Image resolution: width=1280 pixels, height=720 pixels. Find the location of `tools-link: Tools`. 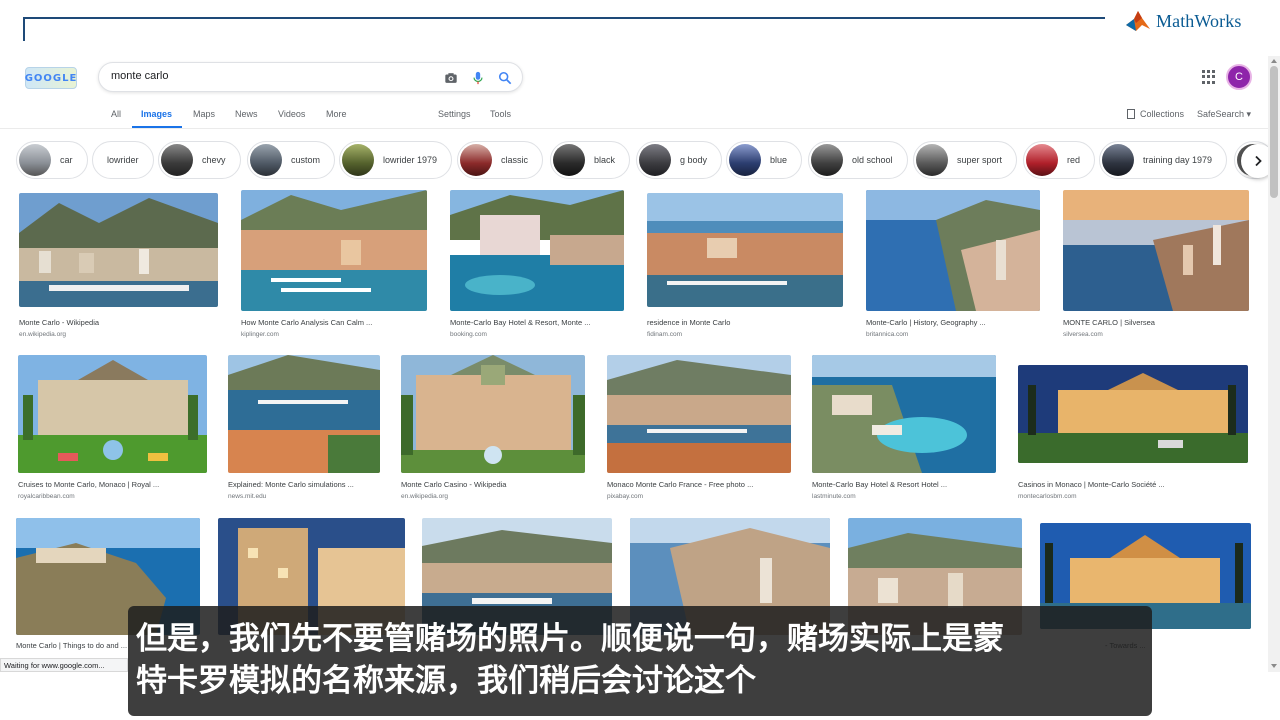

tools-link: Tools is located at coordinates (500, 114).